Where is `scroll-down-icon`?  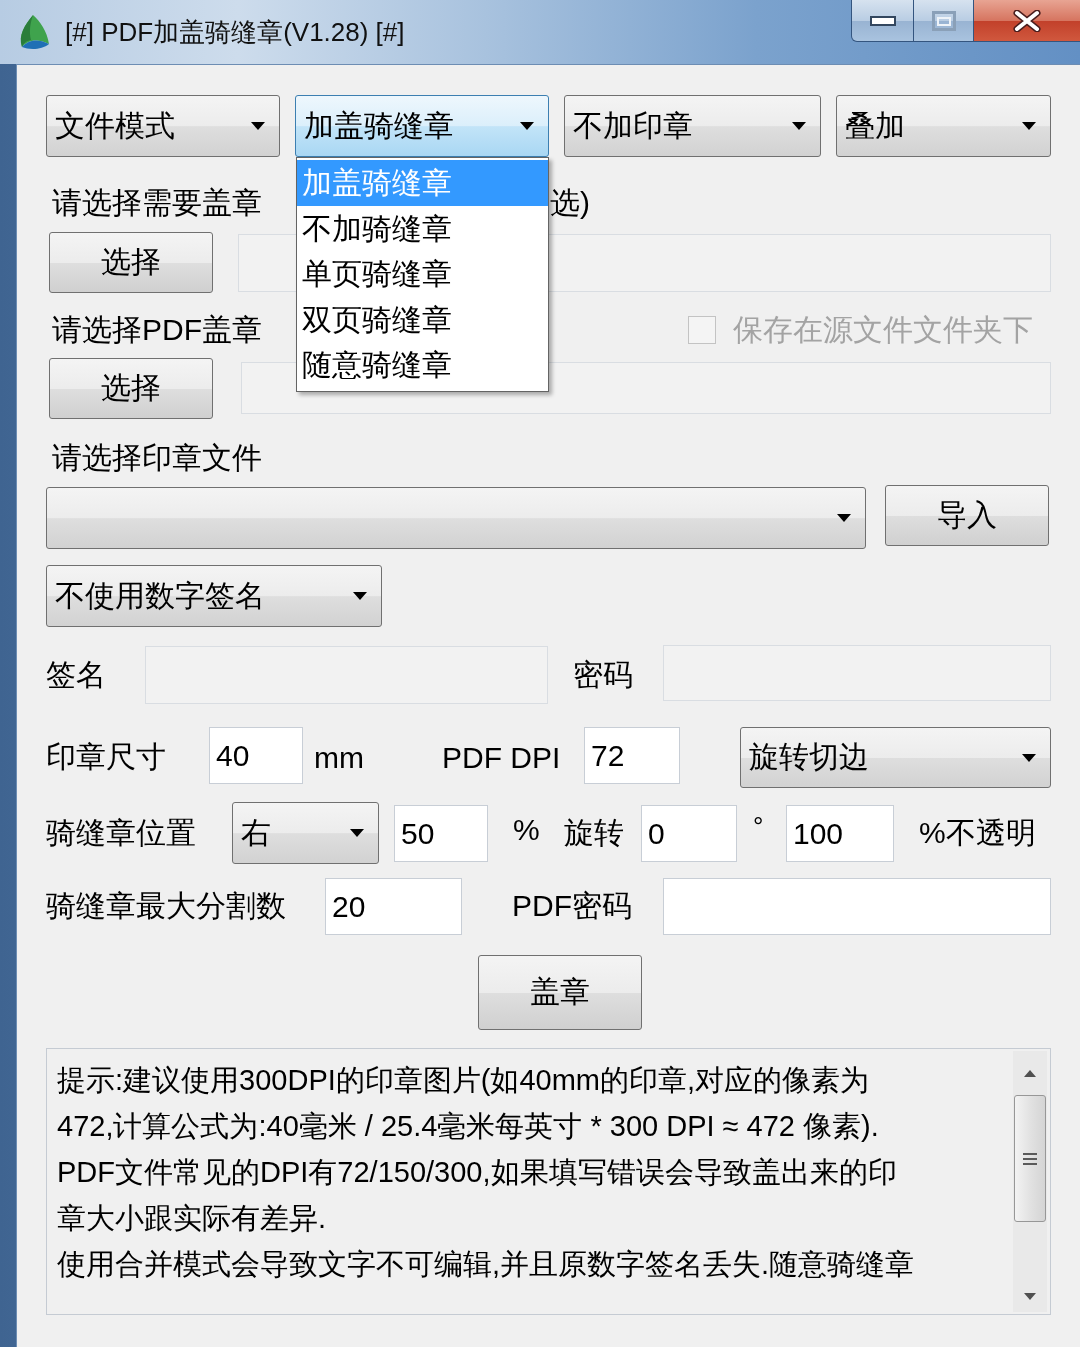 scroll-down-icon is located at coordinates (1030, 1296).